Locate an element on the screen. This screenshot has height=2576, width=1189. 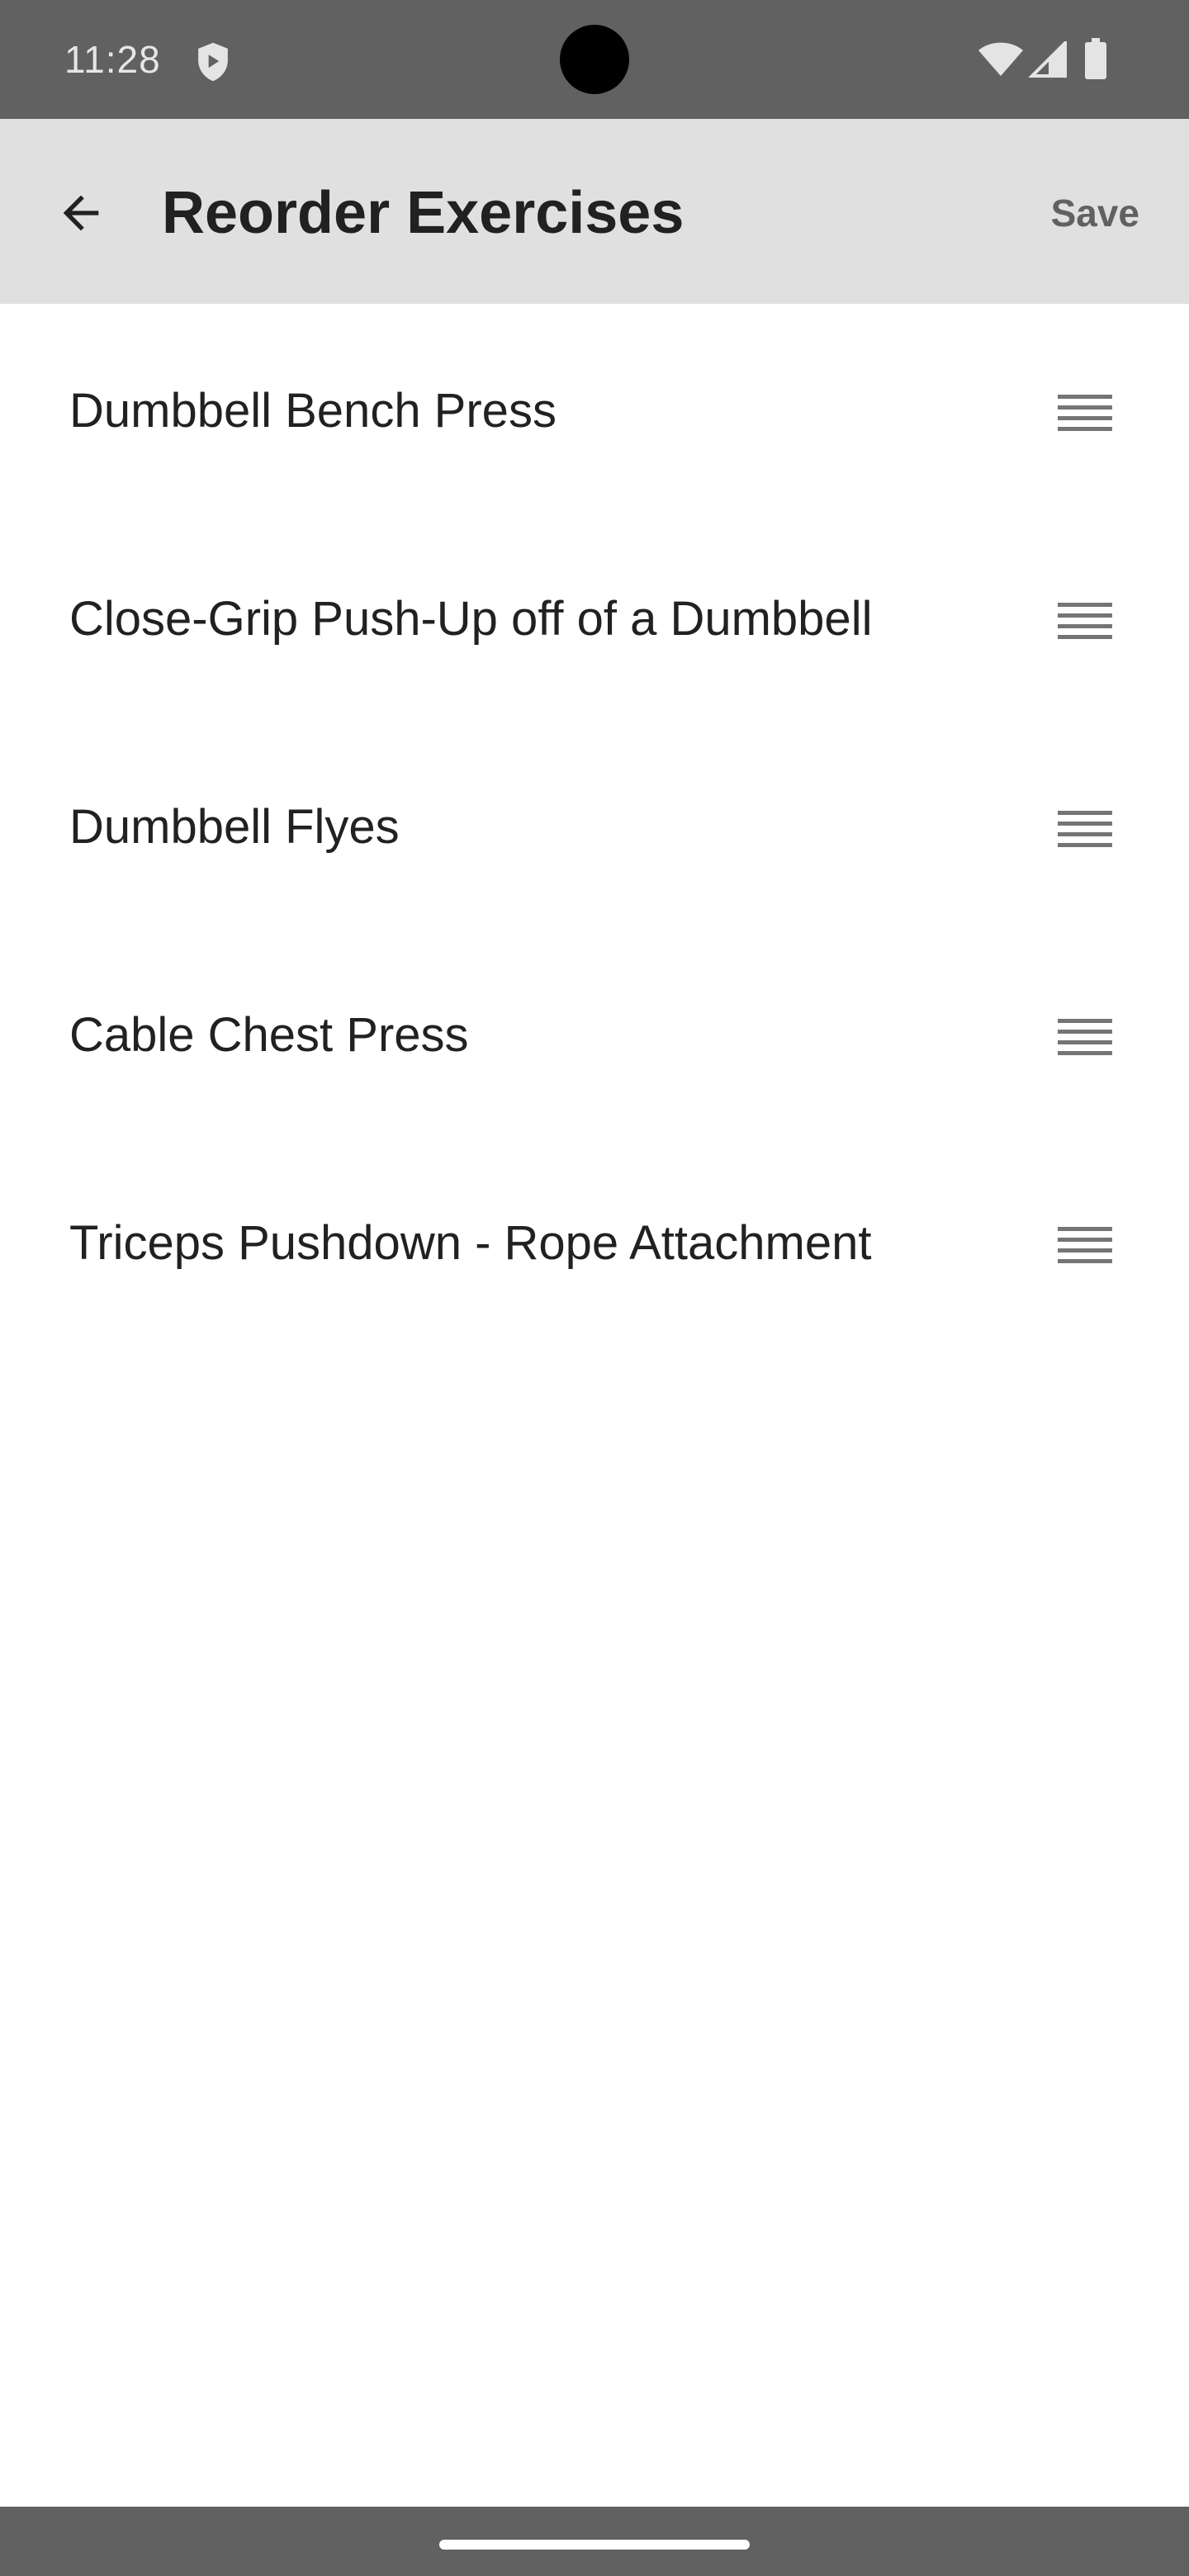
status-bar: 11:28 is located at coordinates (594, 59).